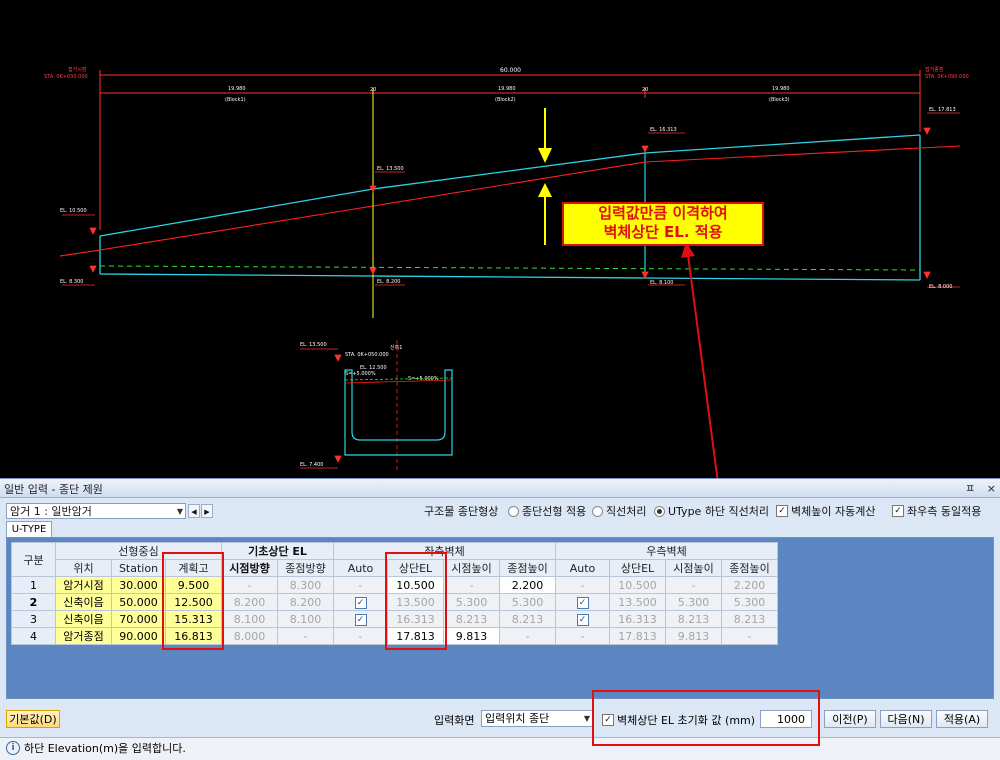 This screenshot has width=1000, height=760. What do you see at coordinates (138, 602) in the screenshot?
I see `cell-station: 50.000` at bounding box center [138, 602].